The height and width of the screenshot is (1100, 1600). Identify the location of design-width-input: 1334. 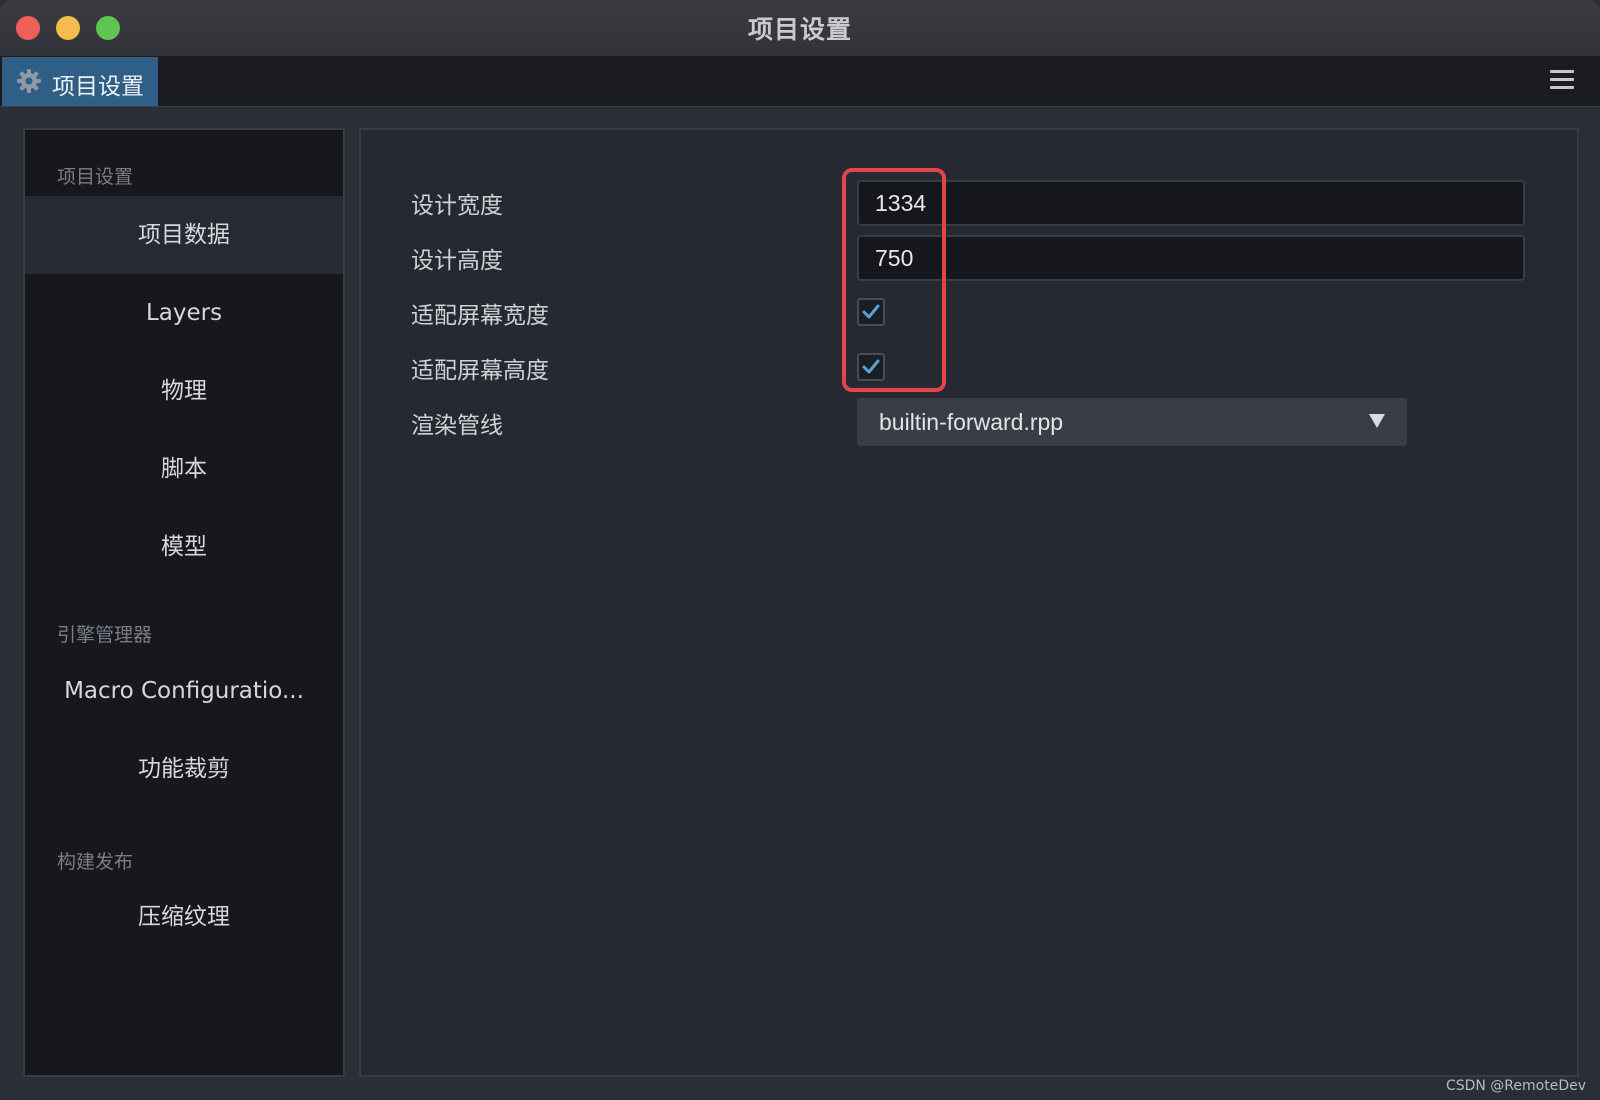
(1191, 203).